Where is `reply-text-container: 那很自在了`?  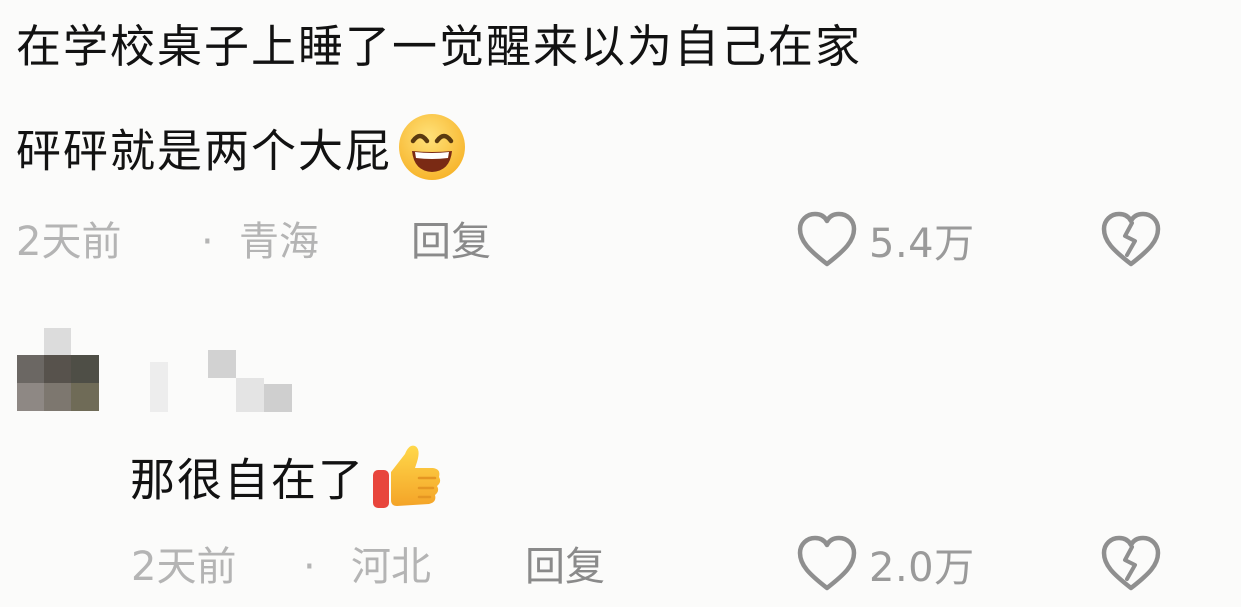 reply-text-container: 那很自在了 is located at coordinates (287, 483).